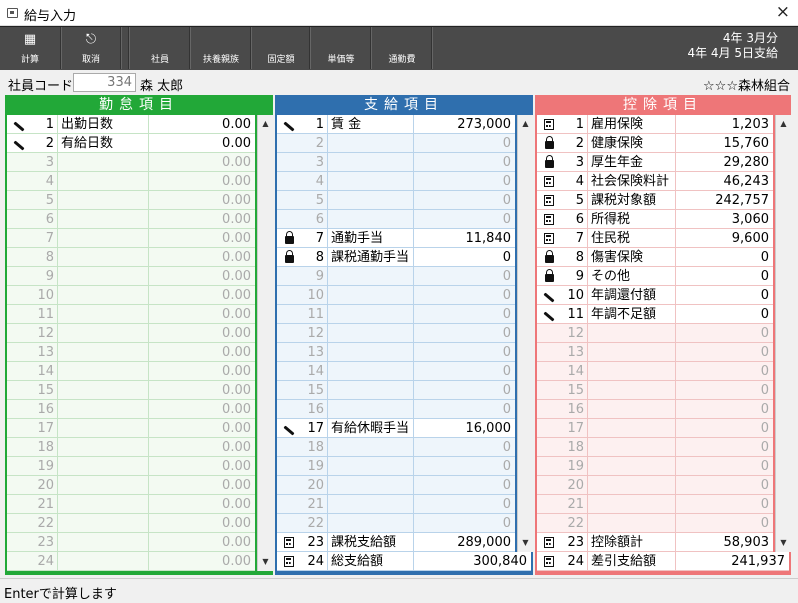 The height and width of the screenshot is (603, 798). I want to click on payment-scrollbar: ▲ ▼, so click(525, 333).